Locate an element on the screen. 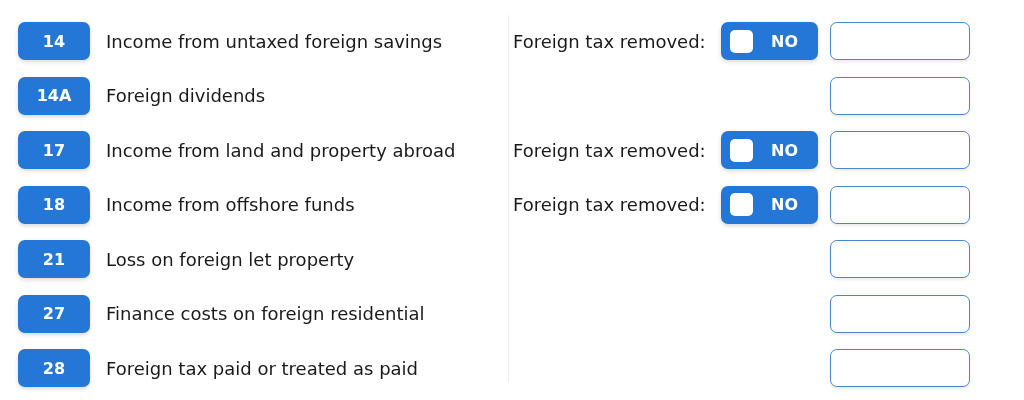 Image resolution: width=1024 pixels, height=400 pixels. field-label: Foreign dividends is located at coordinates (186, 95).